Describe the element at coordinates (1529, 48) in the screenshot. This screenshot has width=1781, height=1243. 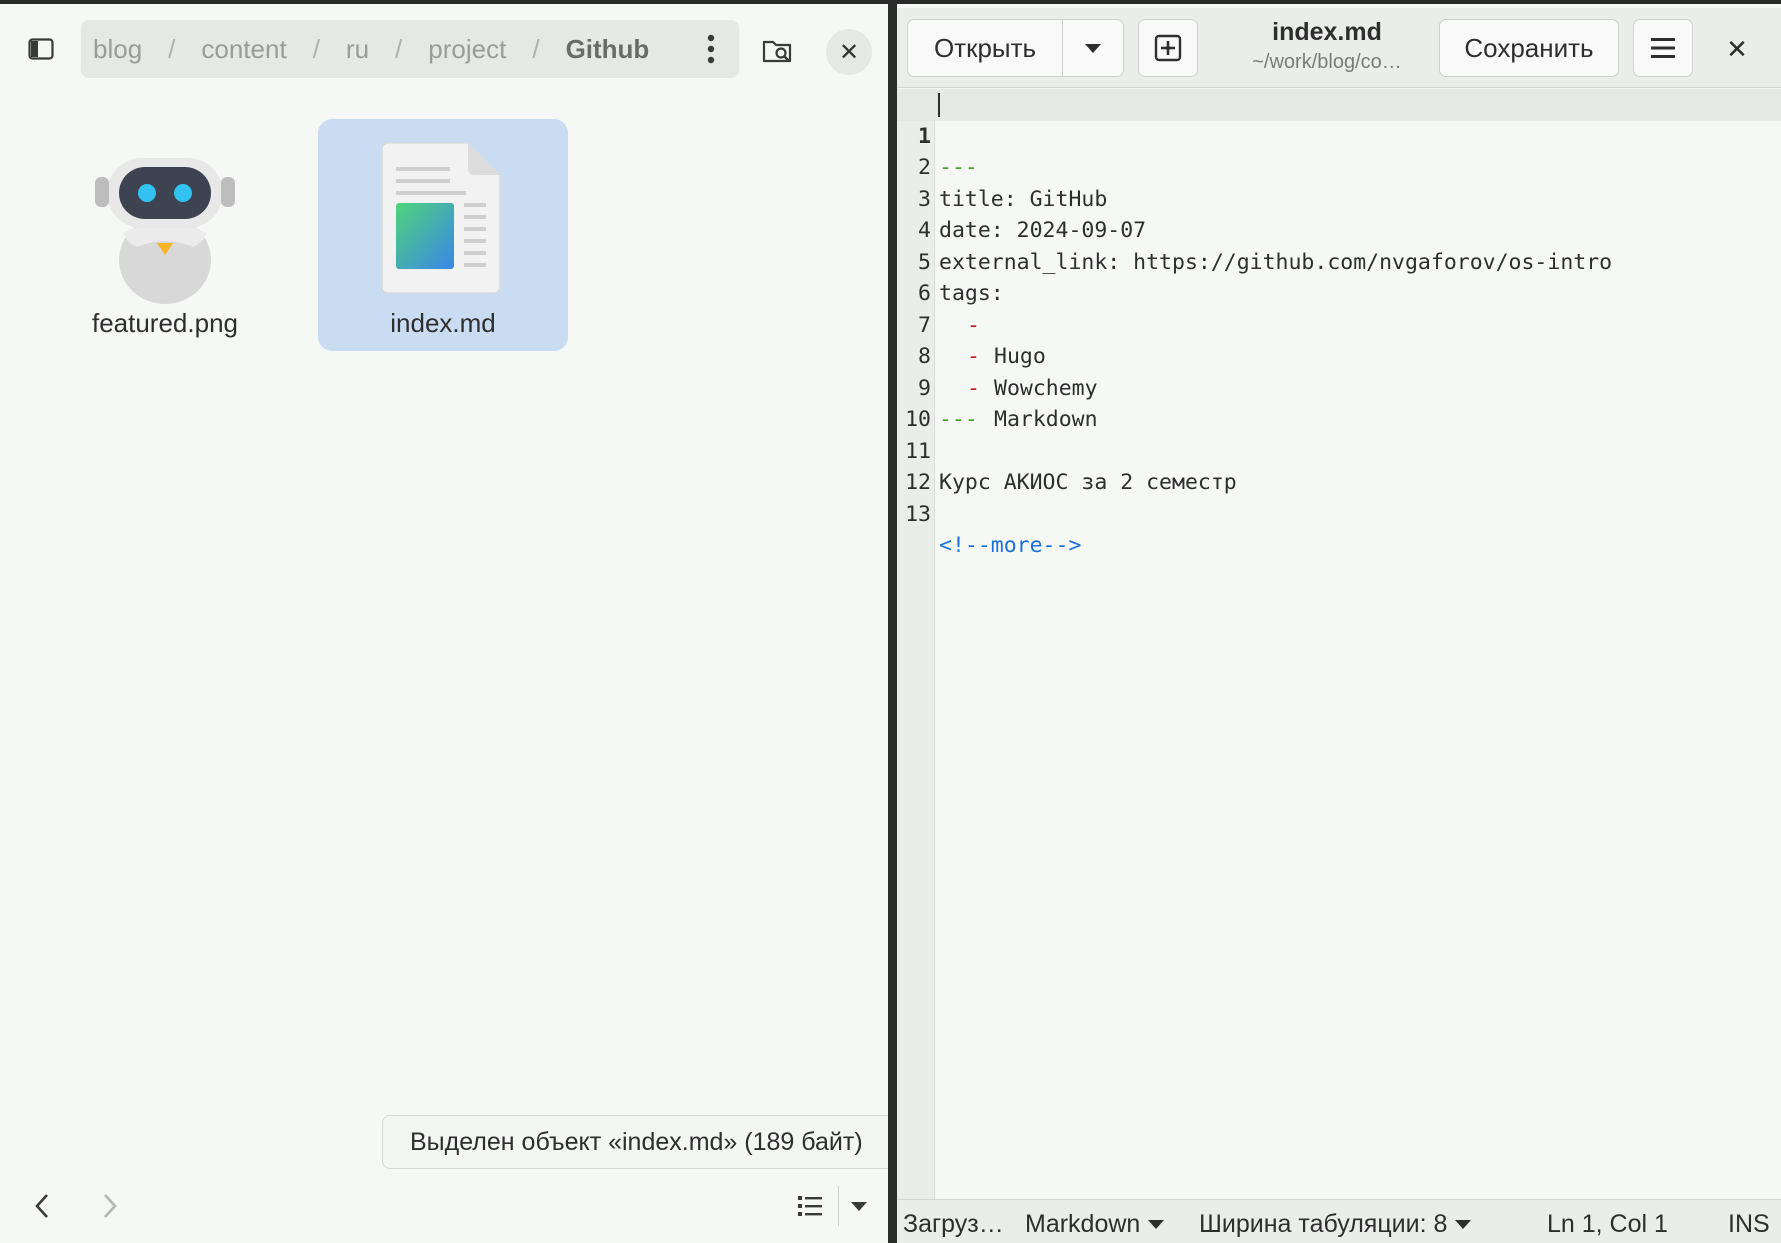
I see `save-button: Сохранить` at that location.